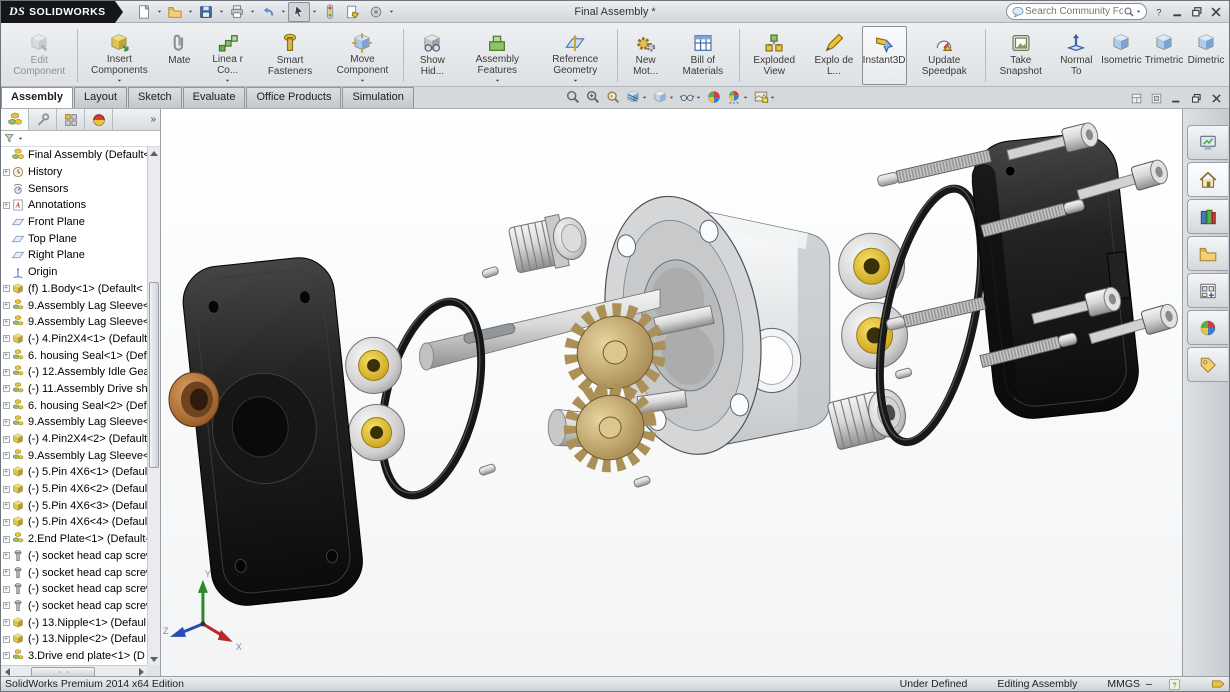 This screenshot has width=1230, height=692. Describe the element at coordinates (702, 55) in the screenshot. I see `bill-of-materials-button: Bill of Materials` at that location.